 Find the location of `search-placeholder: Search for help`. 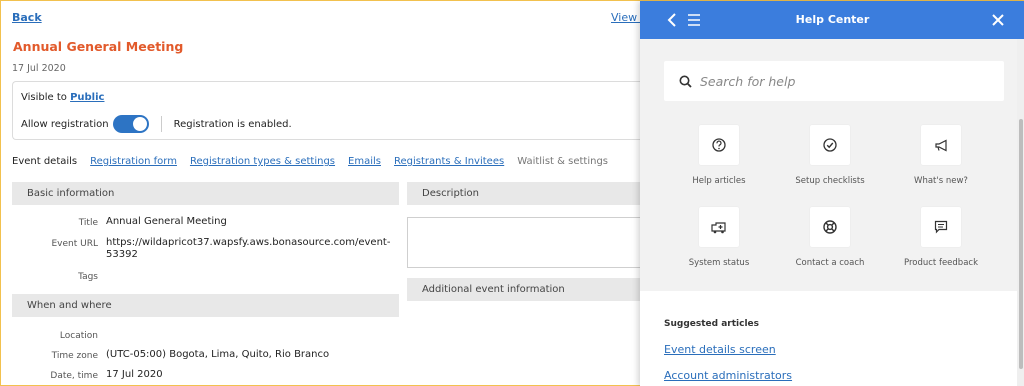

search-placeholder: Search for help is located at coordinates (748, 81).